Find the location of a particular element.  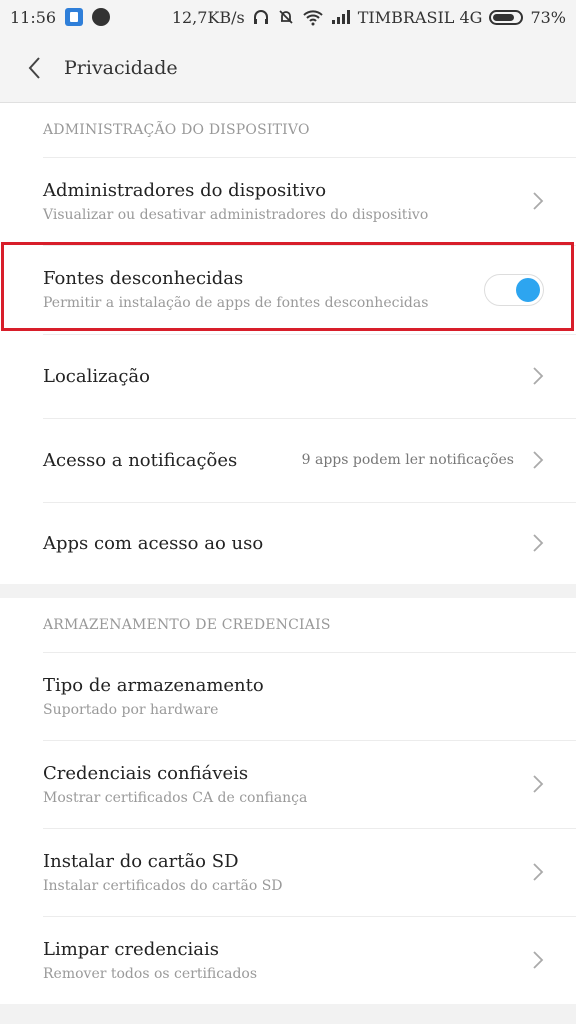

battery-icon is located at coordinates (506, 17).